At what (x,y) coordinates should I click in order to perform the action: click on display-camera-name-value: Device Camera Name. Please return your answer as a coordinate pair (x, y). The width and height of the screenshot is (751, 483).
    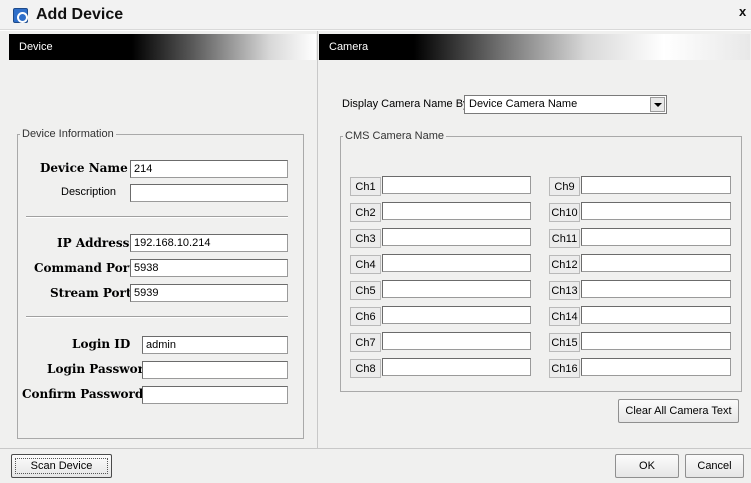
    Looking at the image, I should click on (523, 104).